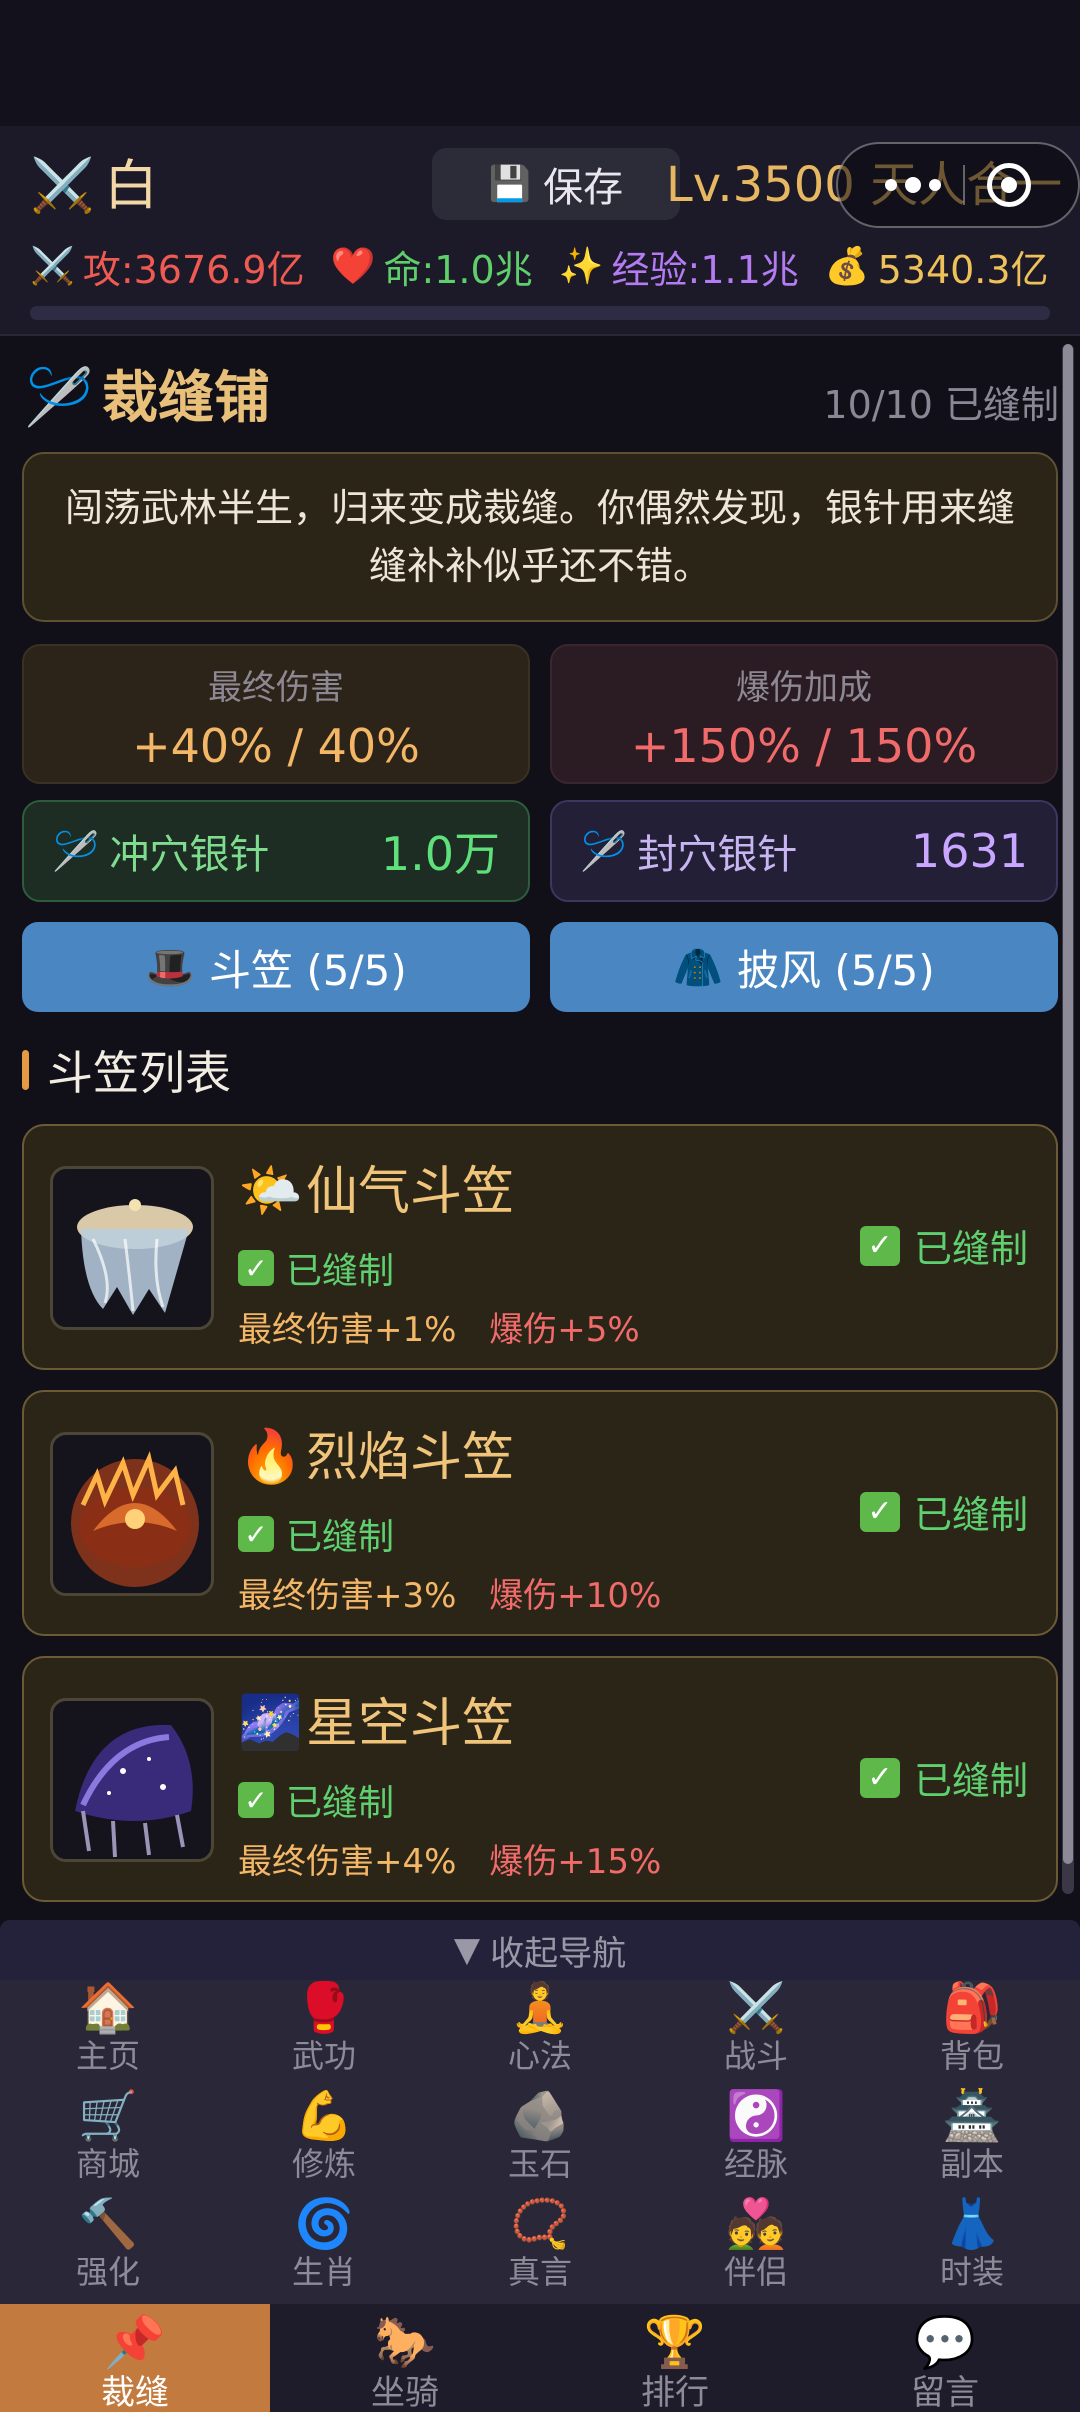 This screenshot has height=2412, width=1080. Describe the element at coordinates (440, 854) in the screenshot. I see `chong-needle-value: 1.0万` at that location.